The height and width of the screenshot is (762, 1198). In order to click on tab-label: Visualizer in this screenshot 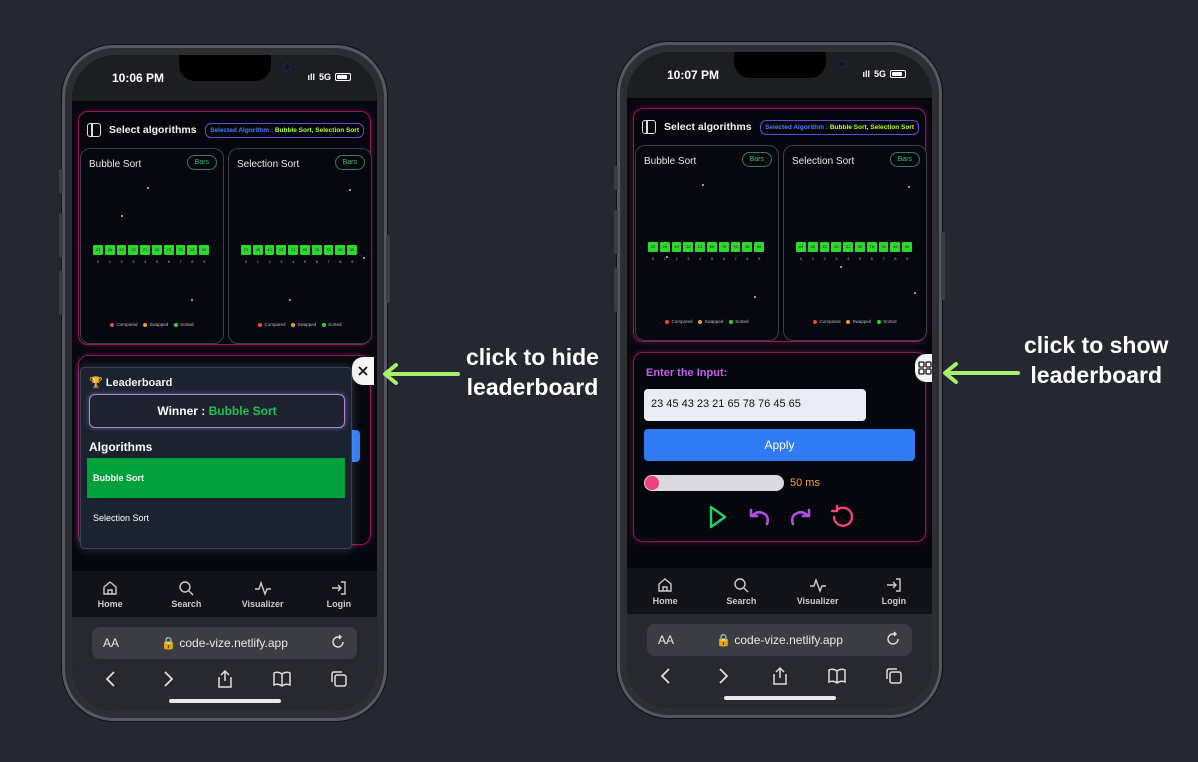, I will do `click(262, 604)`.